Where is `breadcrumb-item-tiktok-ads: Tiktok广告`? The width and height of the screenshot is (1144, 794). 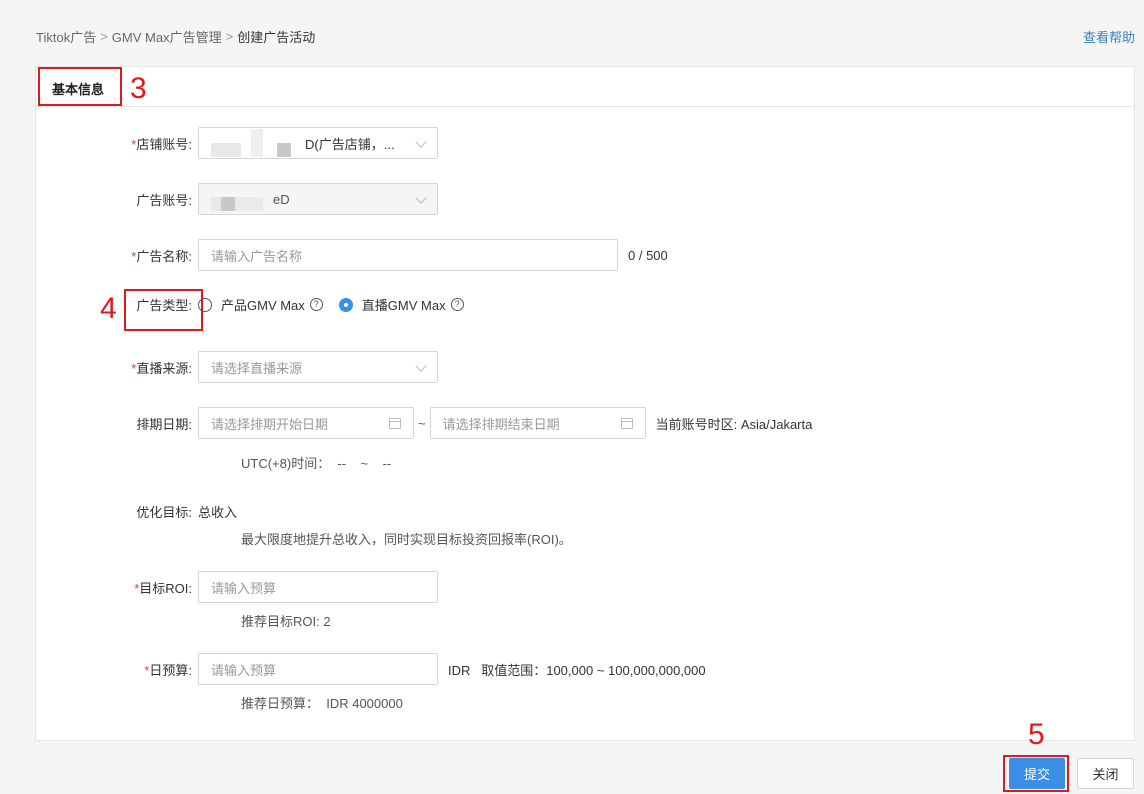 breadcrumb-item-tiktok-ads: Tiktok广告 is located at coordinates (66, 36).